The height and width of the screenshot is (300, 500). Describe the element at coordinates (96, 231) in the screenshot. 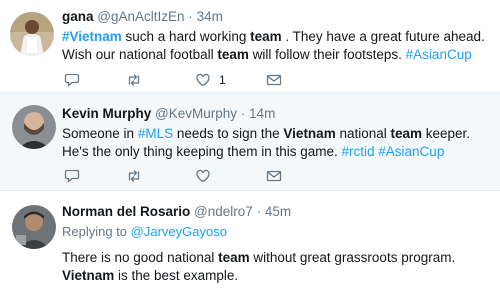

I see `replying-to-label: Replying to` at that location.